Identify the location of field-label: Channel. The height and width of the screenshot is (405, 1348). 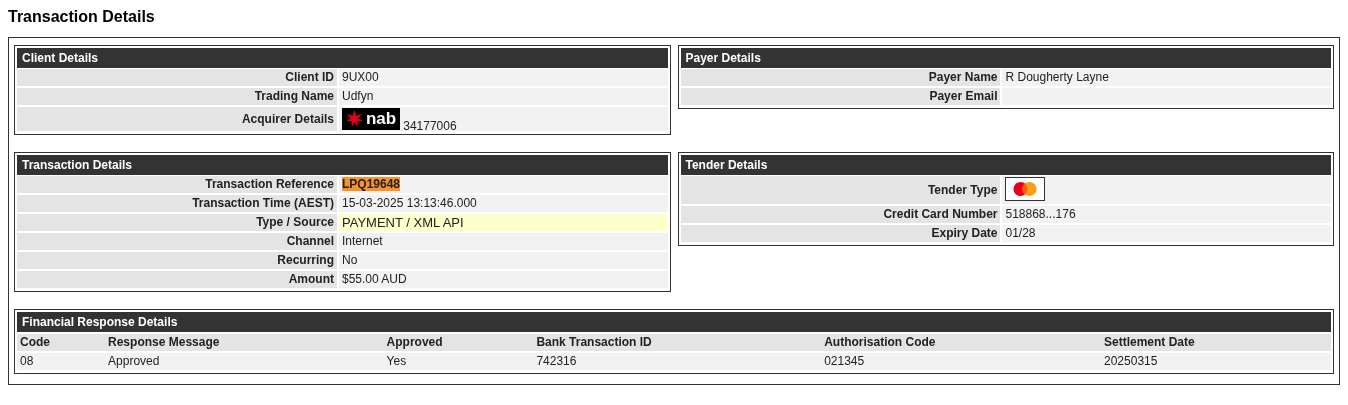
(178, 241).